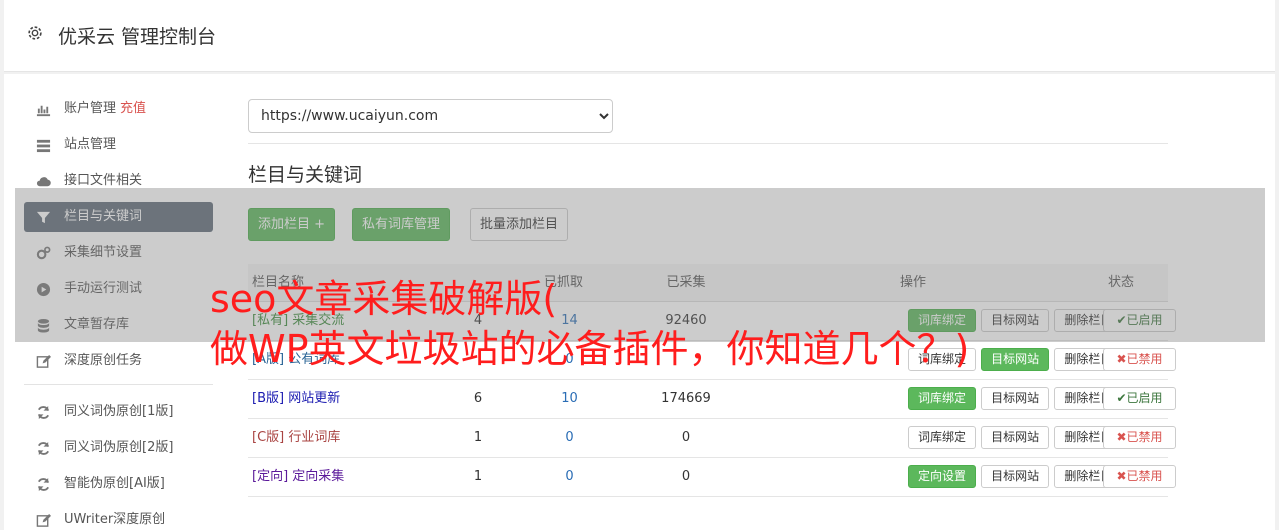 This screenshot has height=530, width=1279. I want to click on sidebar-item-label: 同义词伪原创[2版], so click(119, 447).